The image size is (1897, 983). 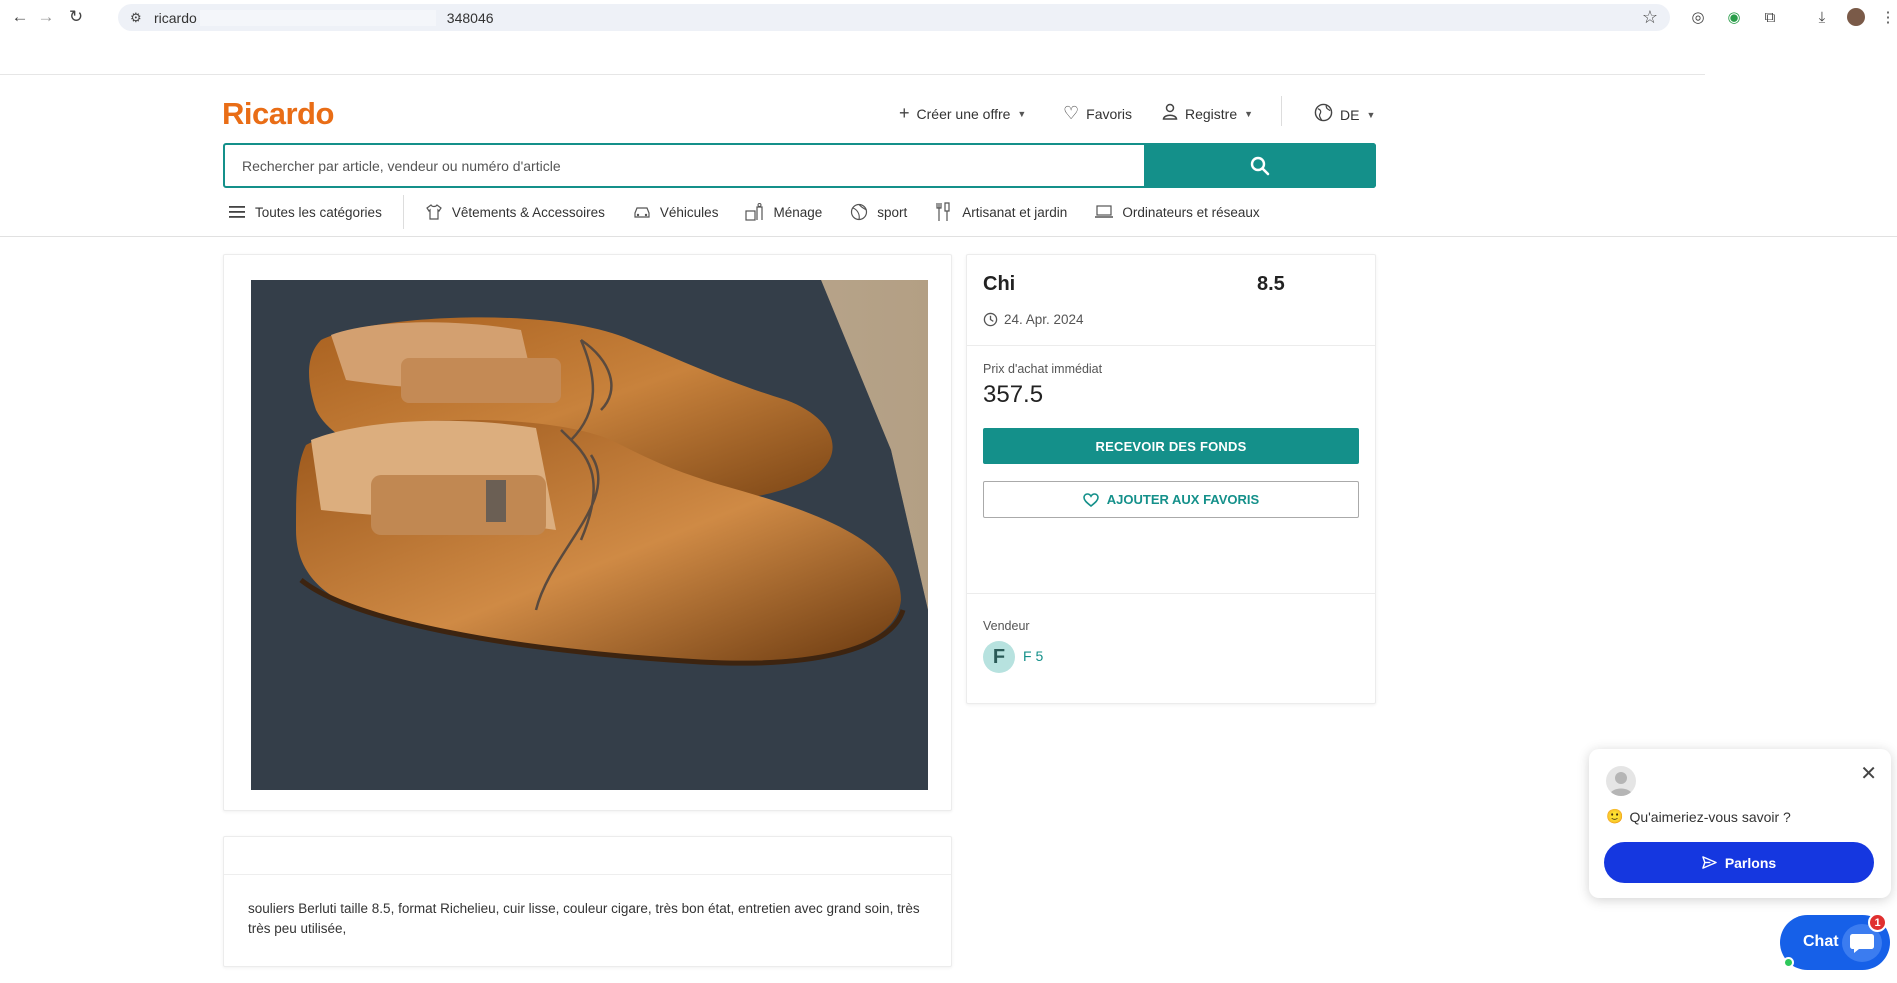 What do you see at coordinates (587, 856) in the screenshot?
I see `description-header` at bounding box center [587, 856].